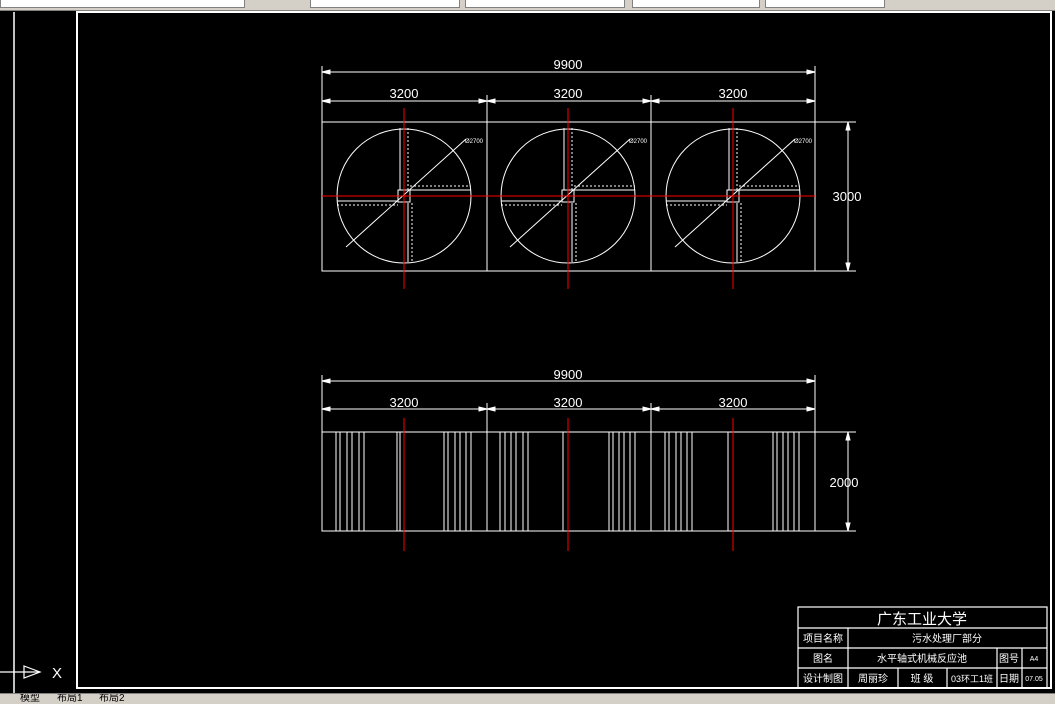 Image resolution: width=1055 pixels, height=704 pixels. What do you see at coordinates (823, 678) in the screenshot?
I see `designer-label: 设计制图` at bounding box center [823, 678].